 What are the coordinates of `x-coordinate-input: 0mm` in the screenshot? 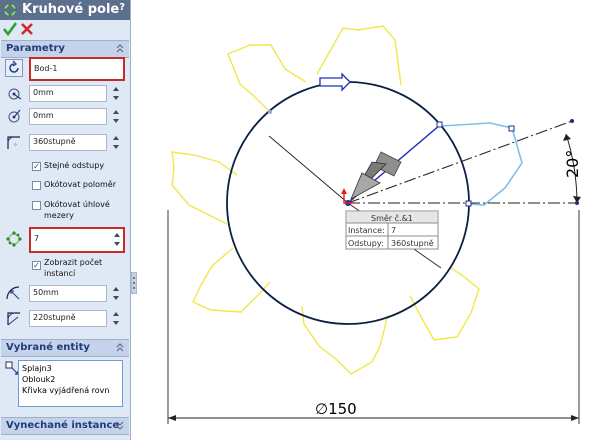 It's located at (68, 93).